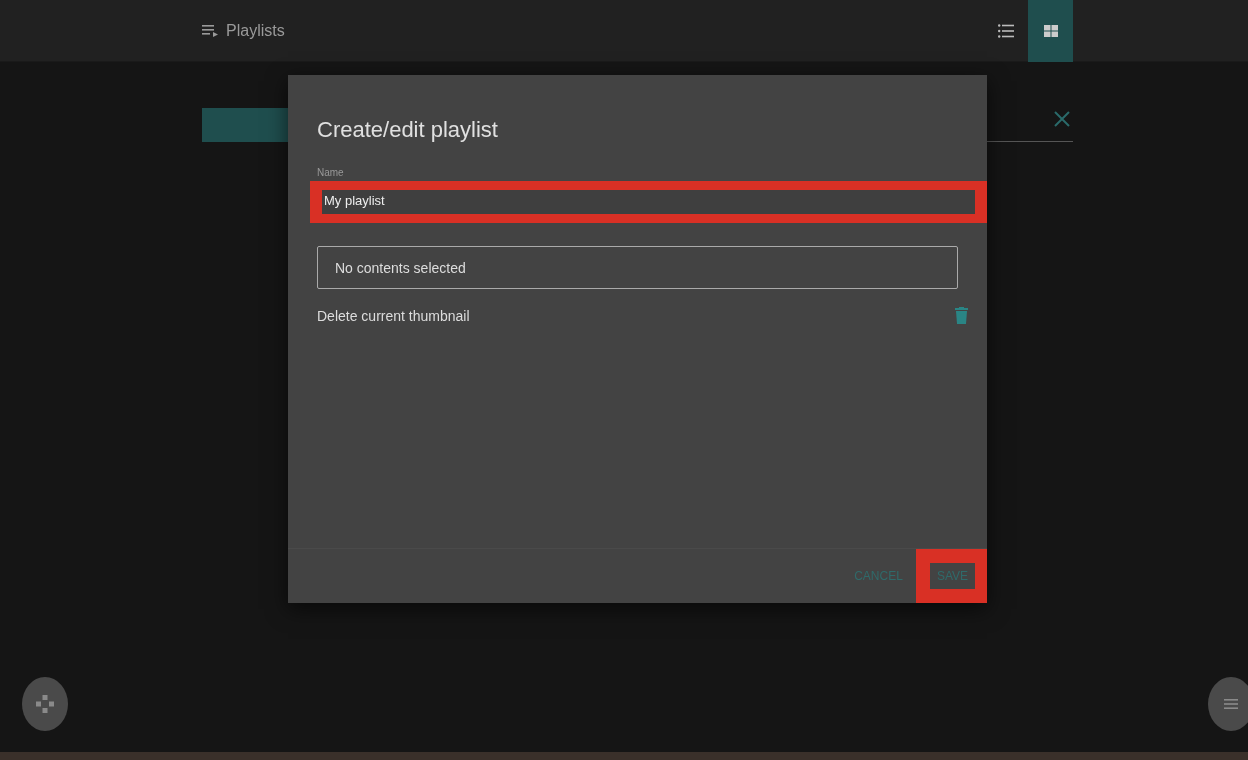 This screenshot has width=1248, height=760. What do you see at coordinates (1231, 704) in the screenshot?
I see `menu-icon` at bounding box center [1231, 704].